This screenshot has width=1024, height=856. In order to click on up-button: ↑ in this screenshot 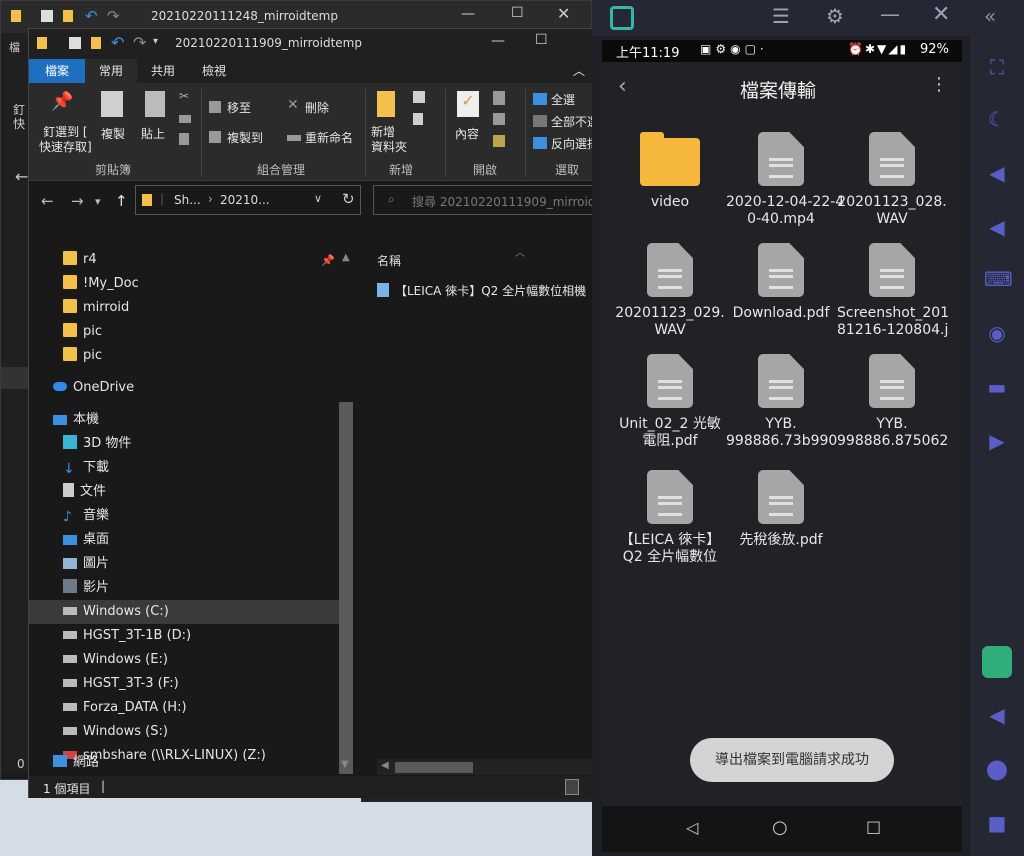, I will do `click(121, 201)`.